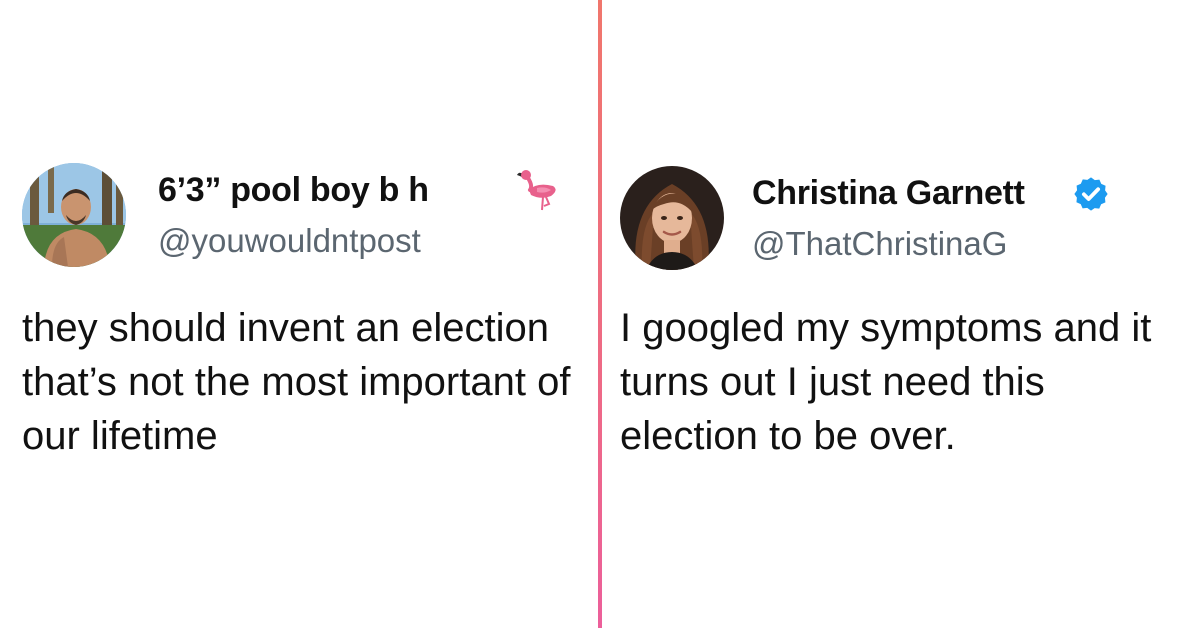 This screenshot has height=628, width=1200. What do you see at coordinates (1091, 194) in the screenshot?
I see `verified-badge-icon` at bounding box center [1091, 194].